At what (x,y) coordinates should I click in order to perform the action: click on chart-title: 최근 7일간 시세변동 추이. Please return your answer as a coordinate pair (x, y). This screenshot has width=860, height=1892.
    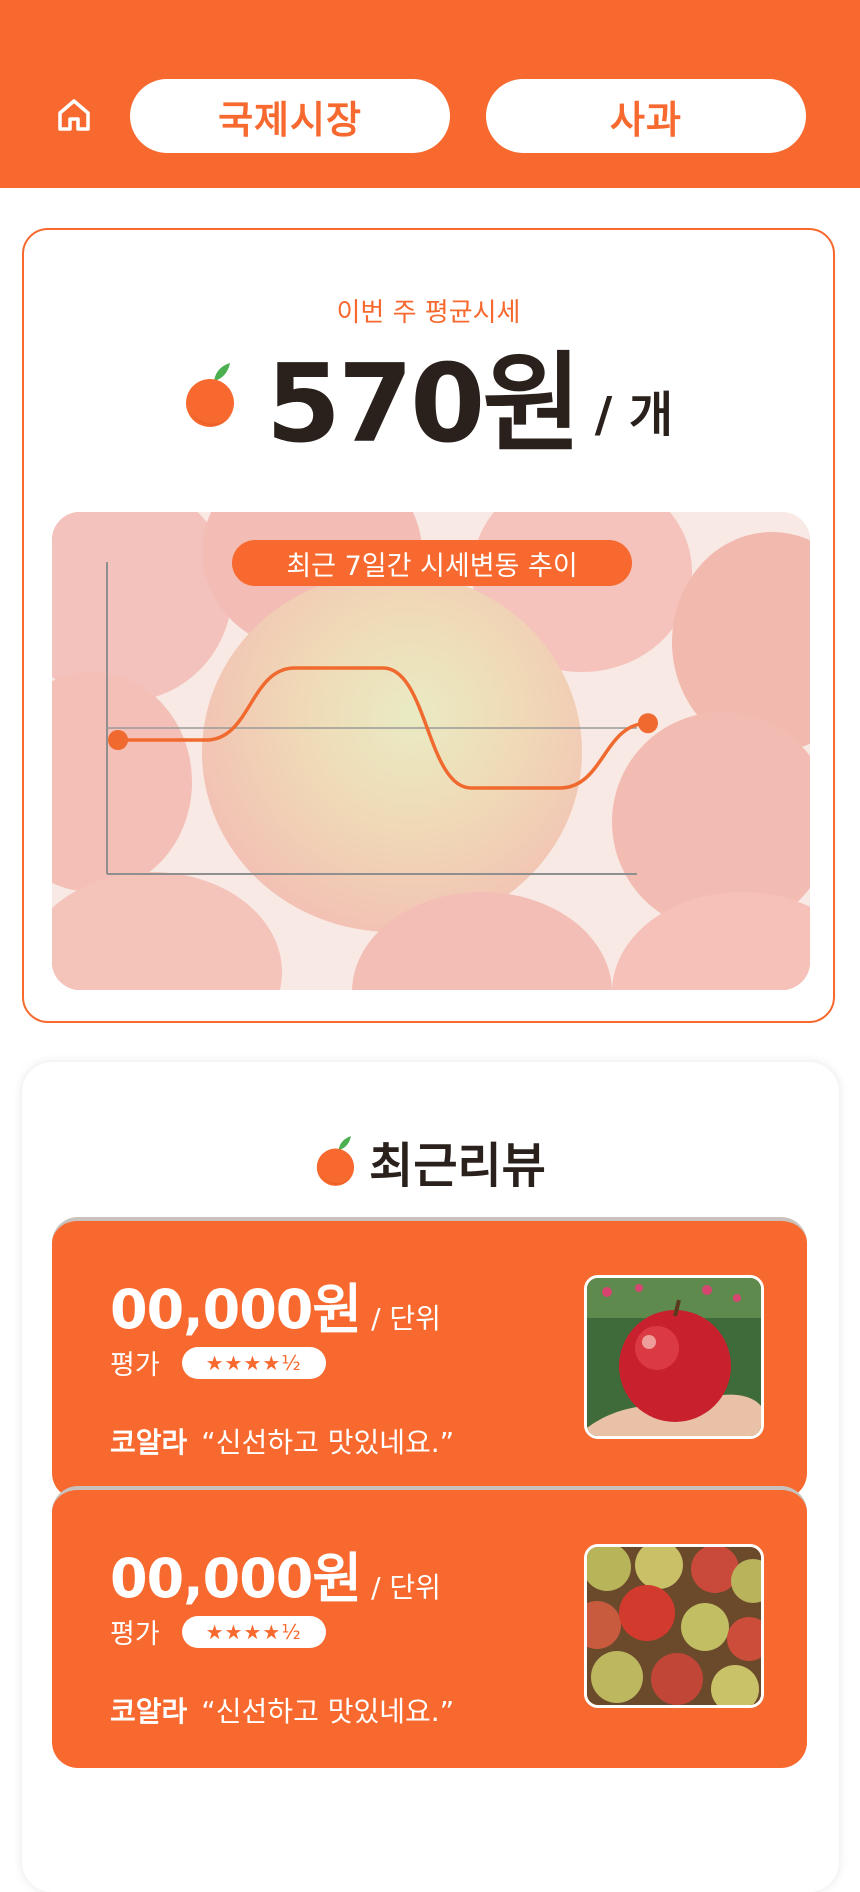
    Looking at the image, I should click on (432, 563).